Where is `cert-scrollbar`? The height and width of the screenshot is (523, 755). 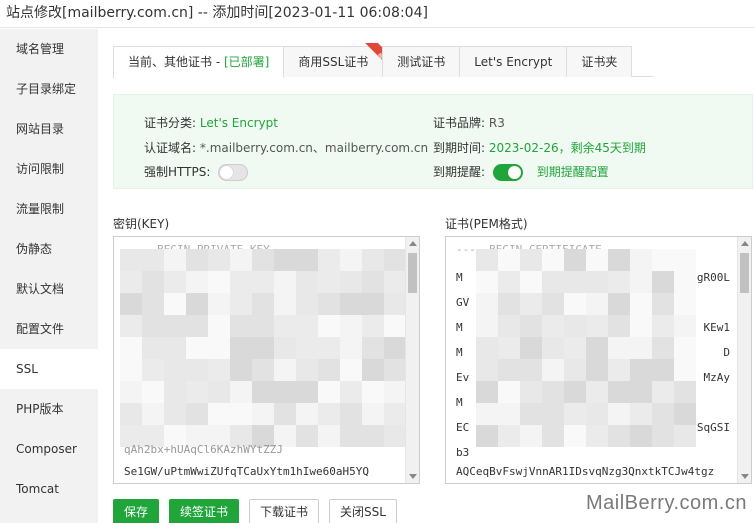 cert-scrollbar is located at coordinates (744, 360).